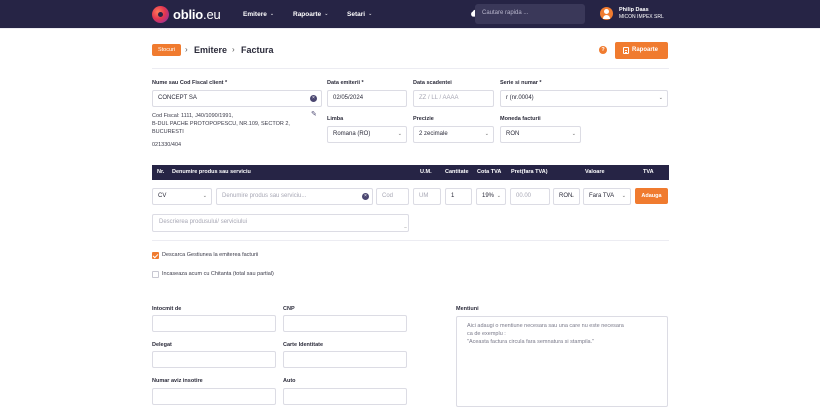 This screenshot has width=820, height=407. I want to click on precision-label: Precizie, so click(423, 119).